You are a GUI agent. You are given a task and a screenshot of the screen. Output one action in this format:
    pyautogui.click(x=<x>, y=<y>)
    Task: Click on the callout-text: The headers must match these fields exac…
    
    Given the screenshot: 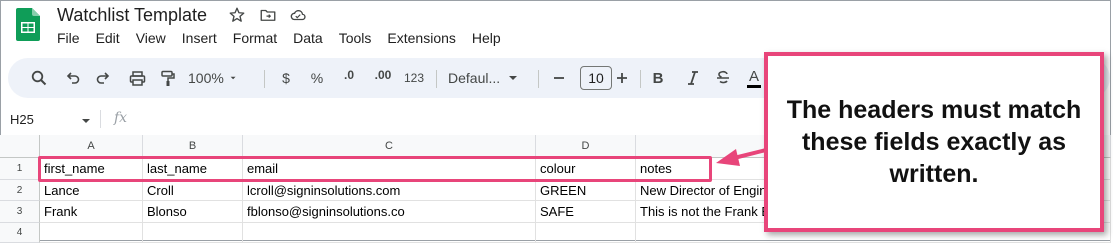 What is the action you would take?
    pyautogui.click(x=934, y=142)
    